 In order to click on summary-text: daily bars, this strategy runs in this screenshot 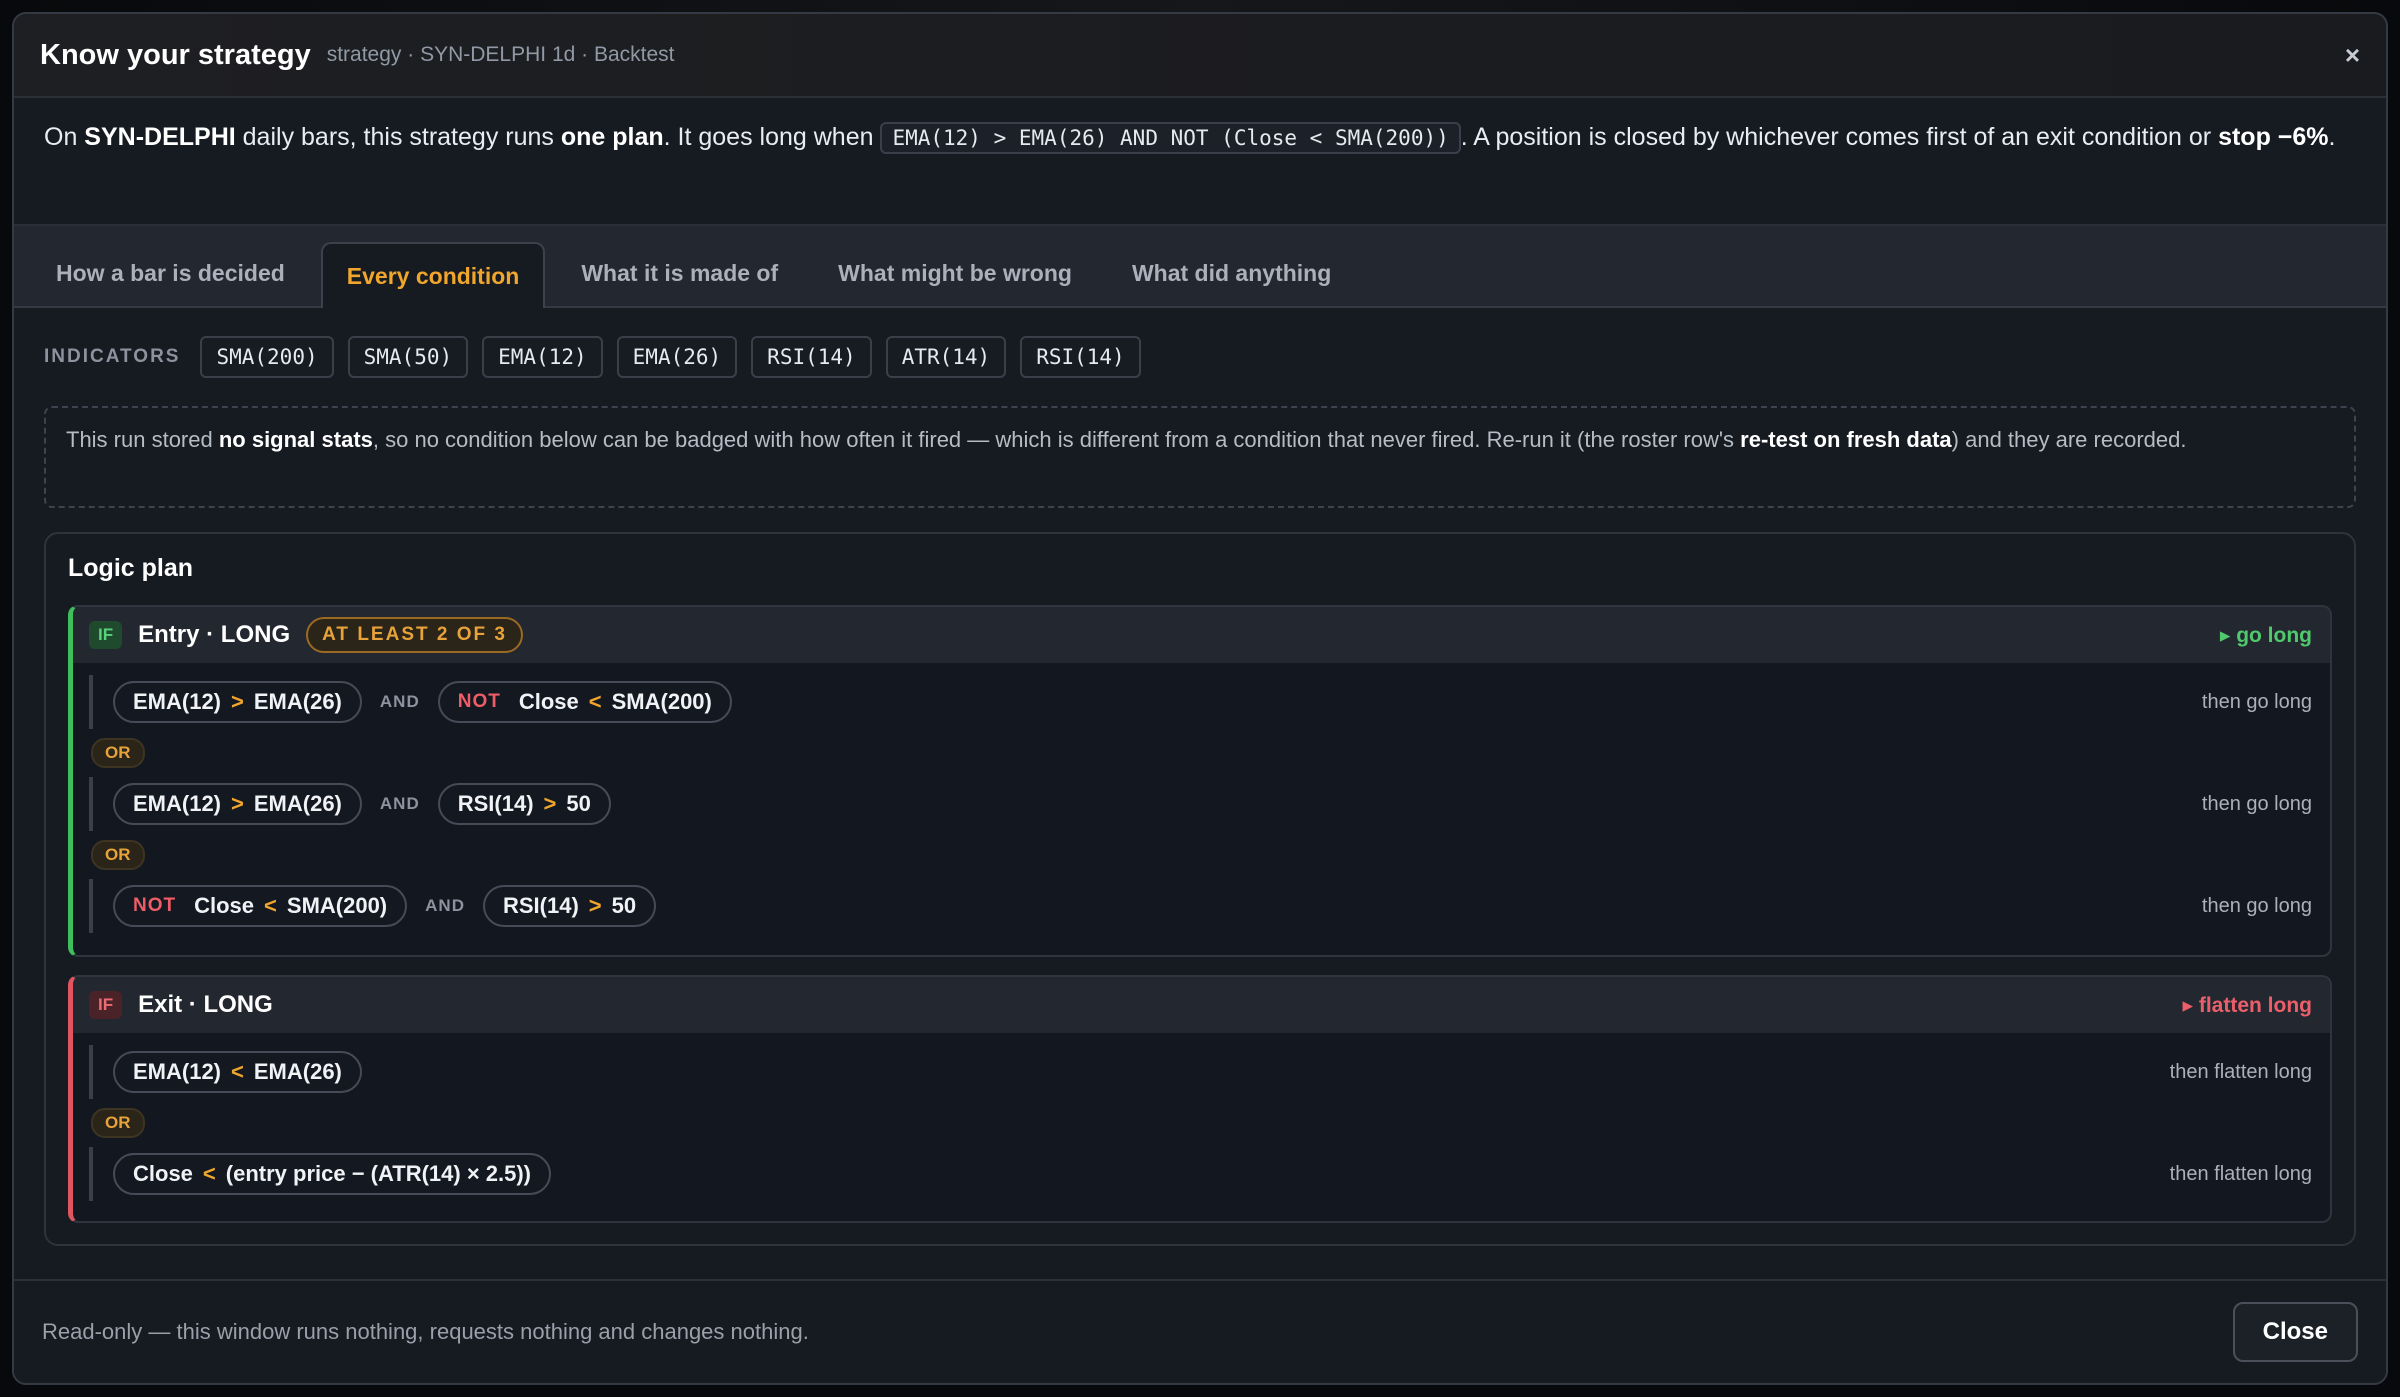, I will do `click(398, 137)`.